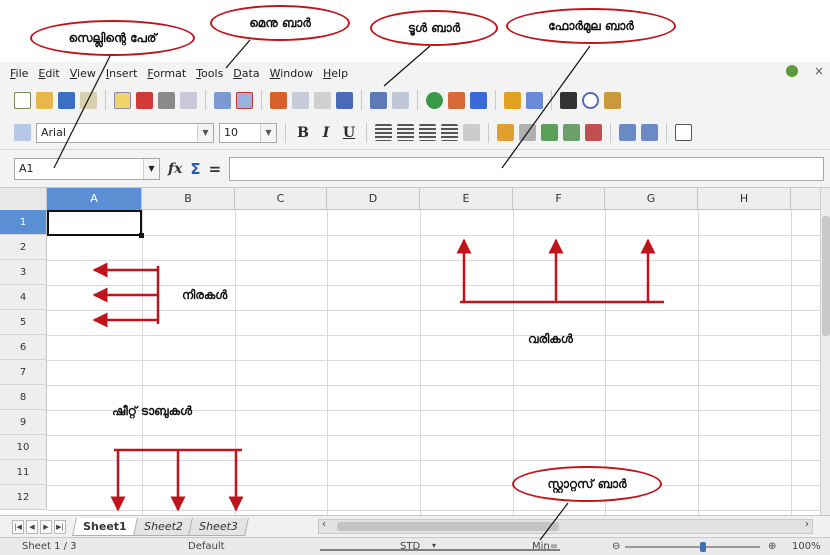  I want to click on scroll-right-icon: ›, so click(807, 524).